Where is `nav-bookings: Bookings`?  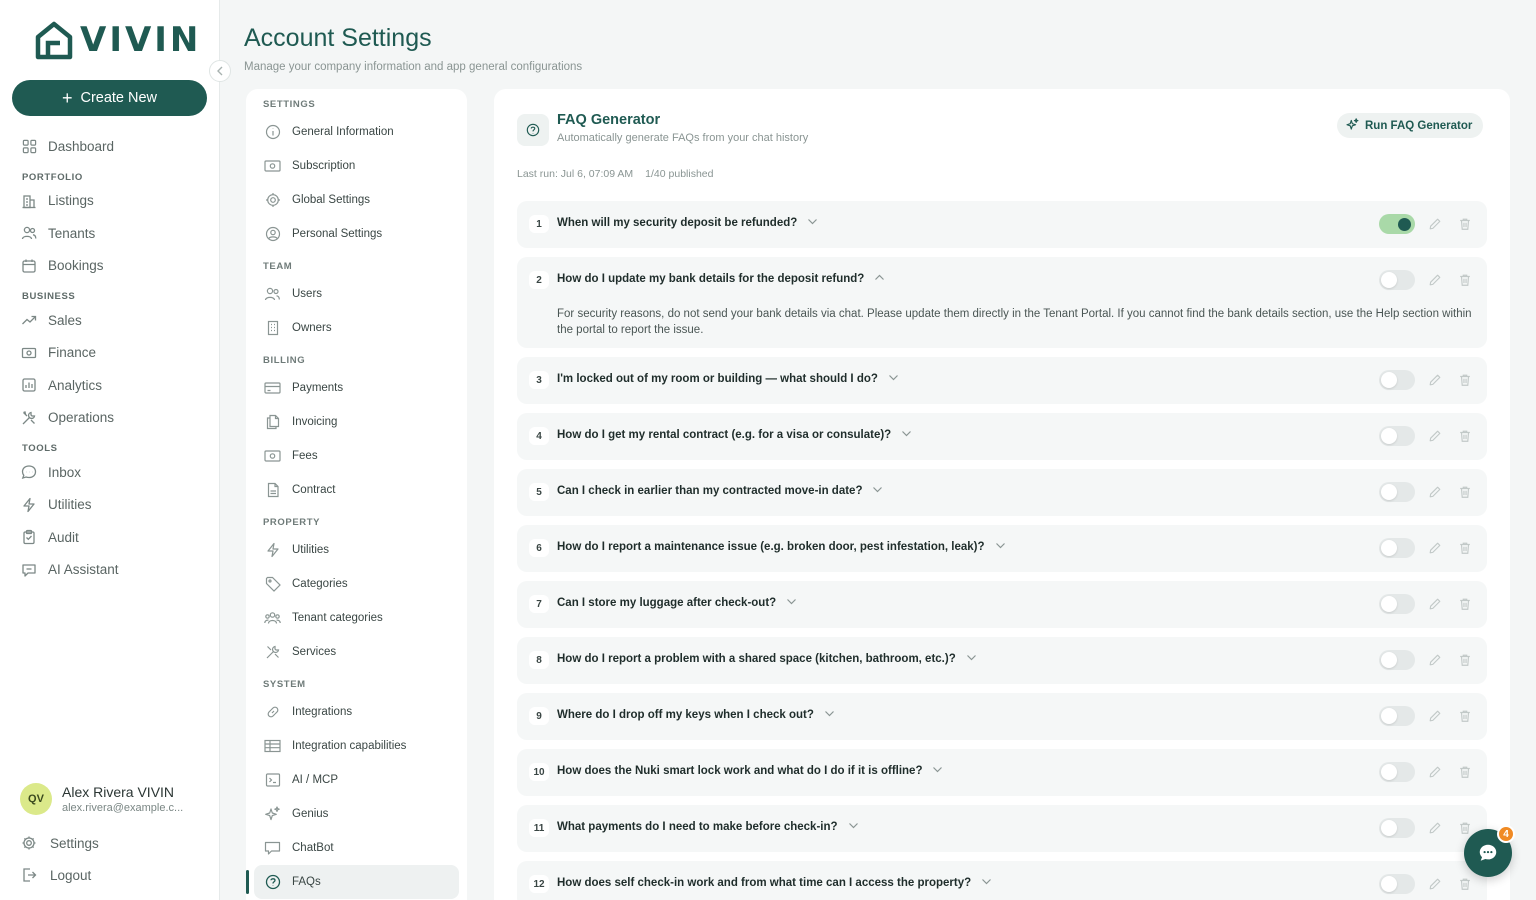 nav-bookings: Bookings is located at coordinates (110, 266).